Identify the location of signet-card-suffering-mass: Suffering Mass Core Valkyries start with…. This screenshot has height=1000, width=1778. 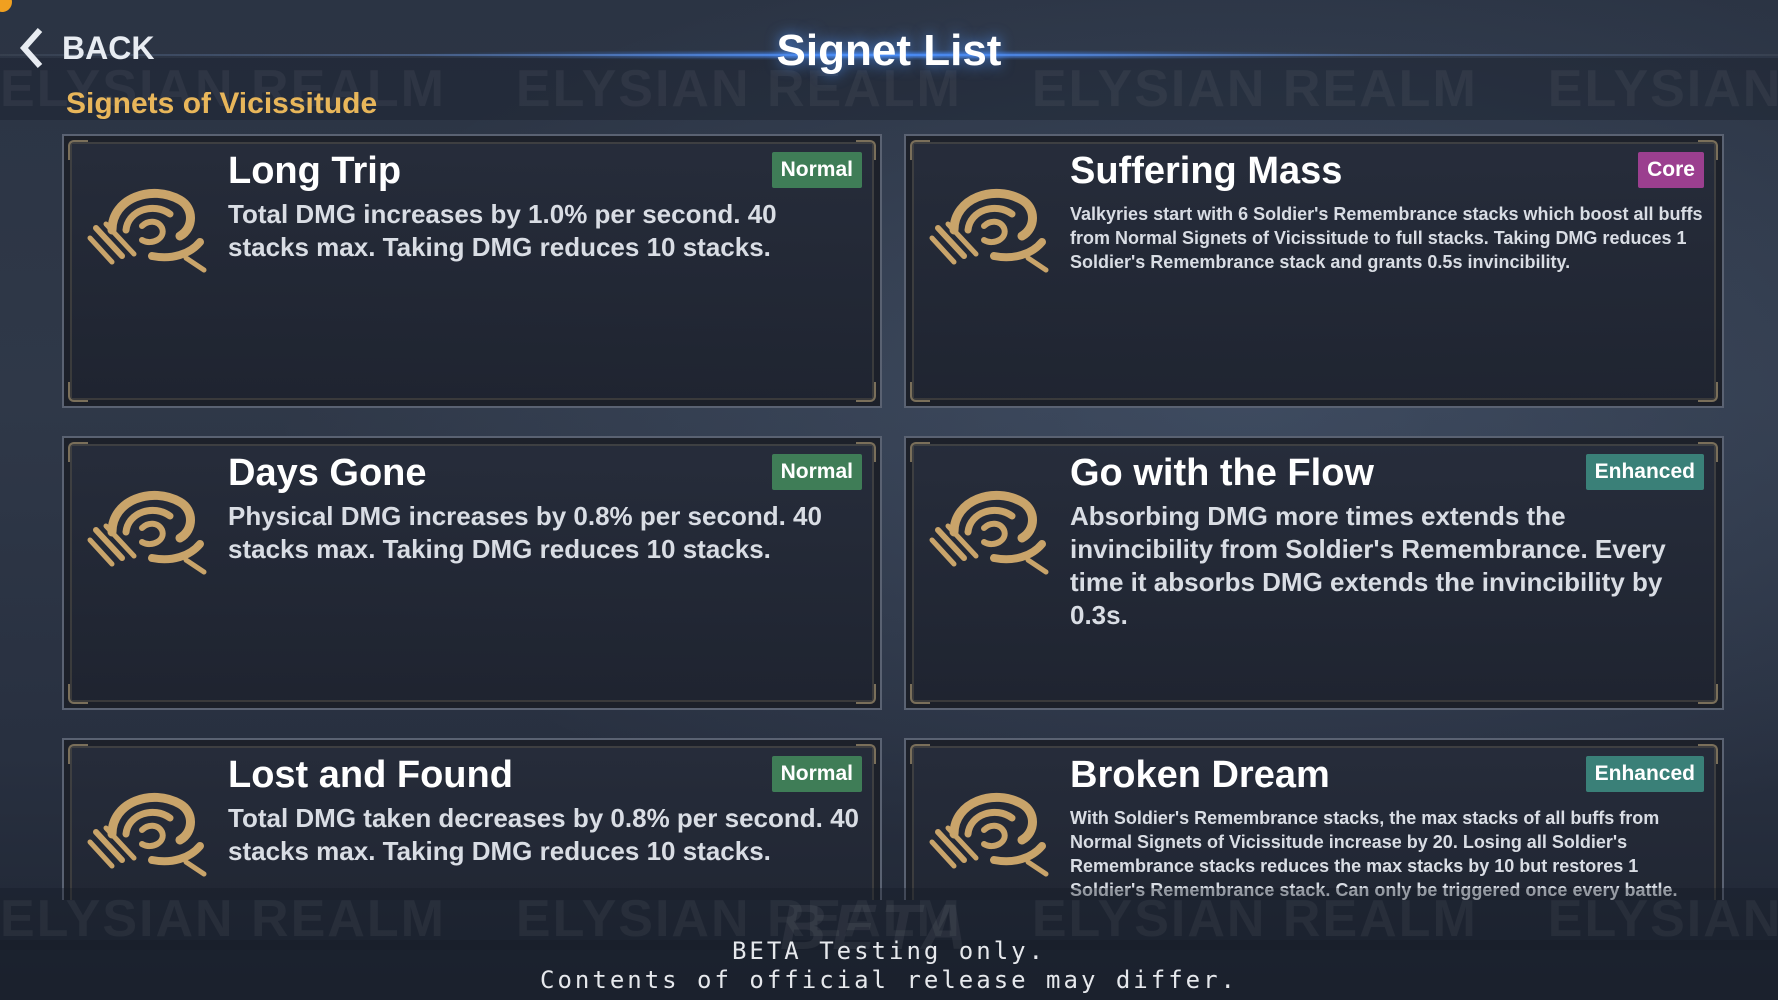
(1314, 271).